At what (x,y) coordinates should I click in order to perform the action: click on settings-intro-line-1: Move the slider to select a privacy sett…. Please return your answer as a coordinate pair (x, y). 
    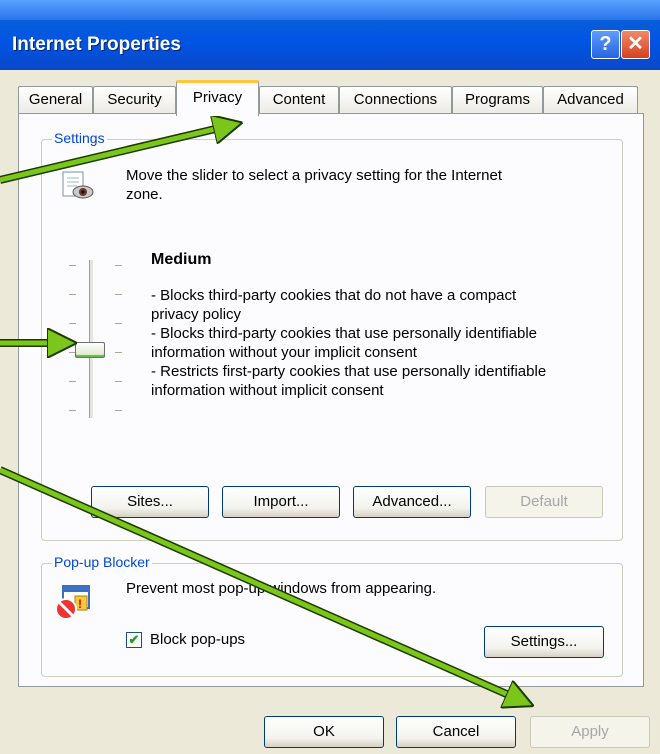
    Looking at the image, I should click on (314, 175).